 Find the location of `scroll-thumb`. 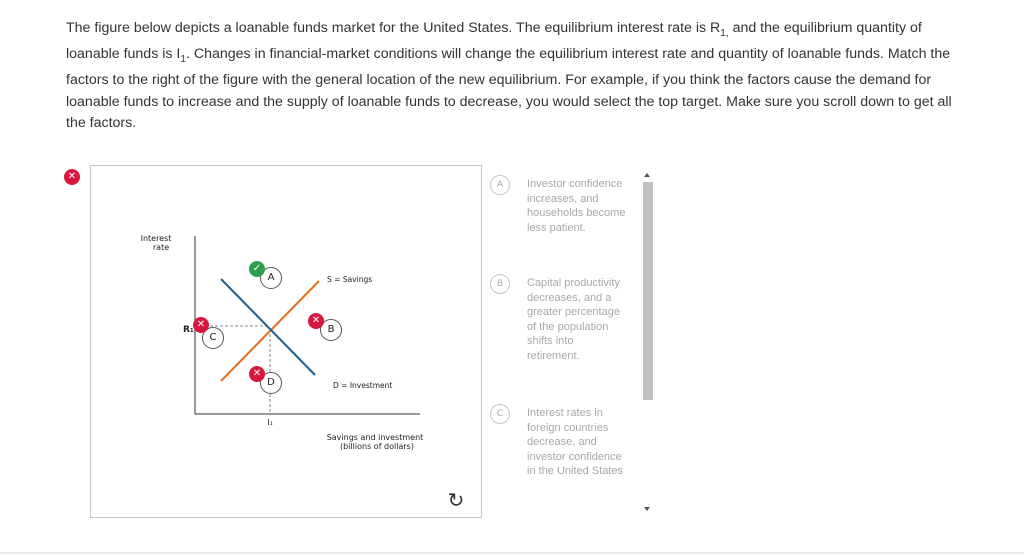

scroll-thumb is located at coordinates (648, 291).